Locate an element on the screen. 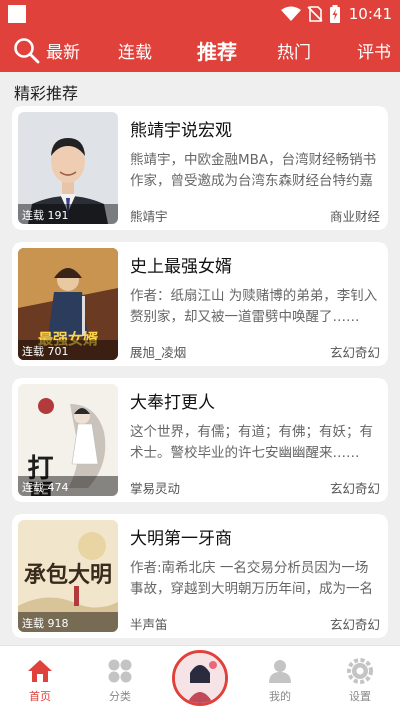 The width and height of the screenshot is (400, 711). book-title: 史上最强女婿 is located at coordinates (181, 267).